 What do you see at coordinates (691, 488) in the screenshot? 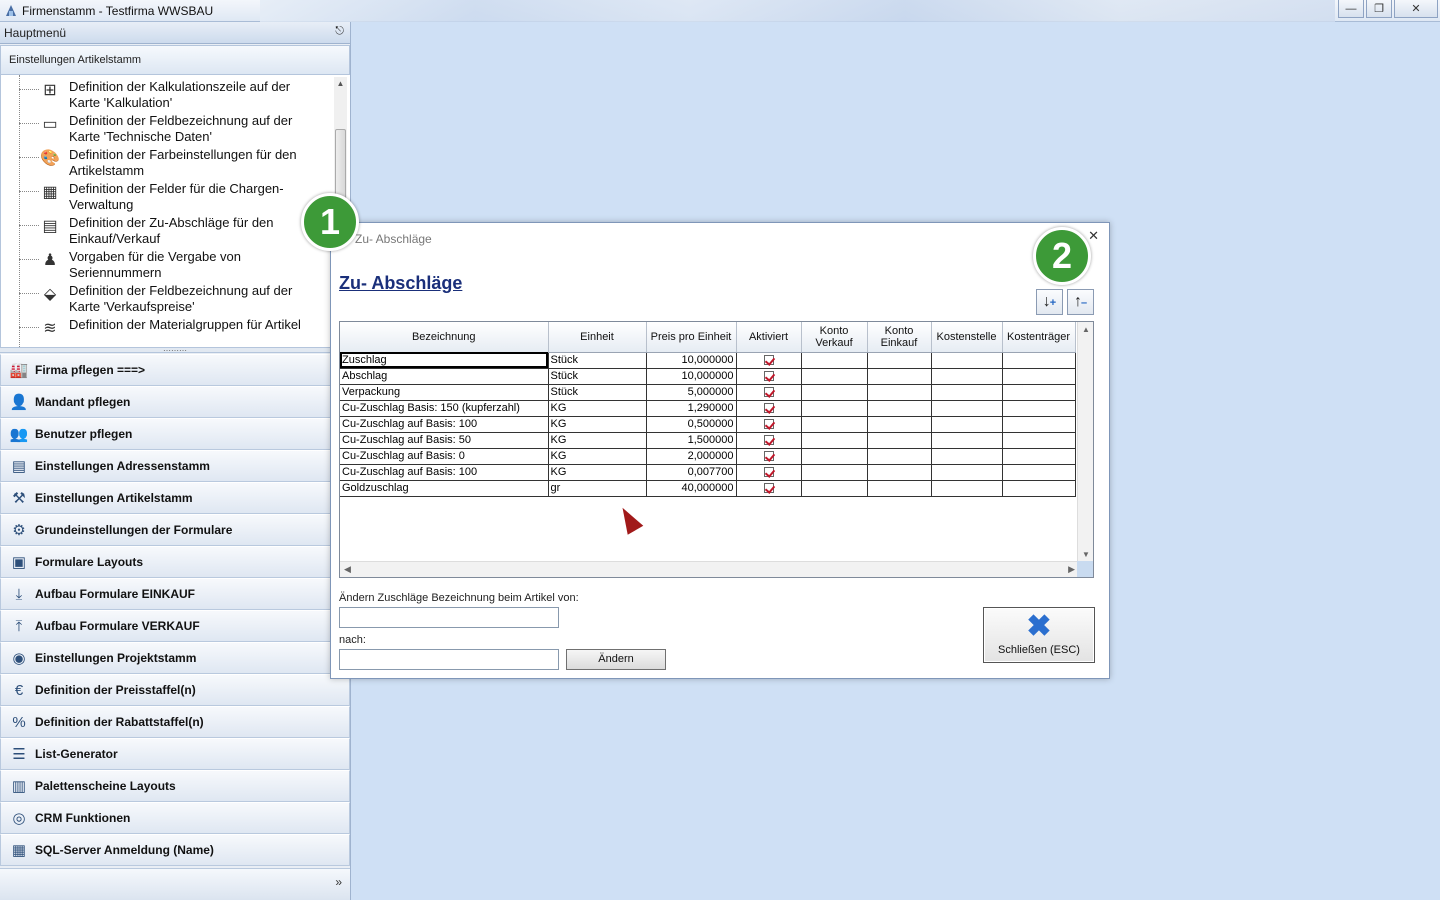
I see `cell-preis: 40,000000` at bounding box center [691, 488].